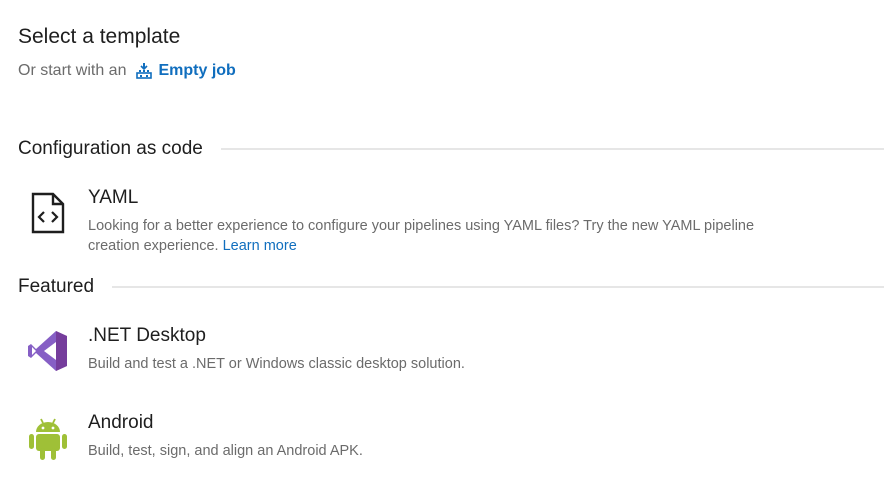 The image size is (884, 485). I want to click on empty-job-icon, so click(144, 71).